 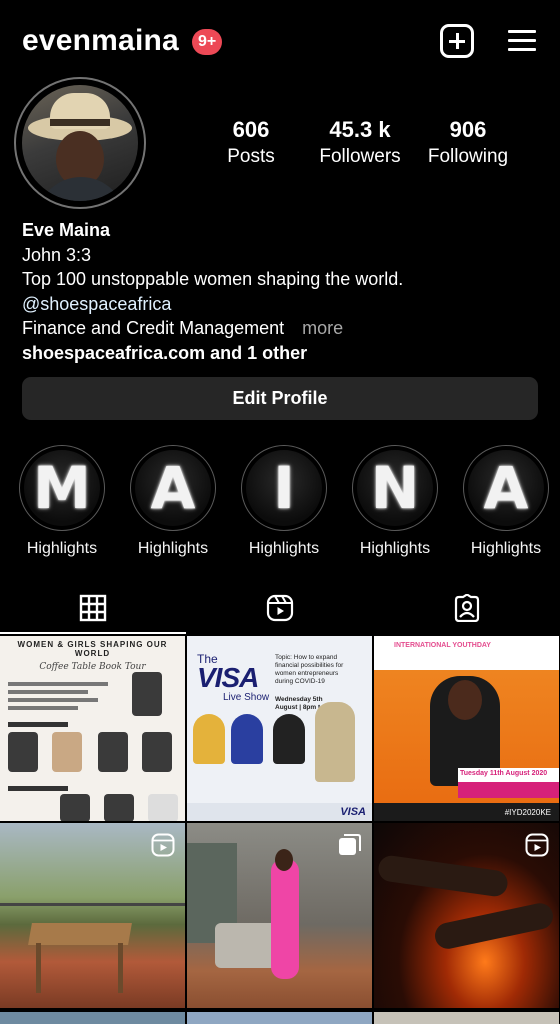 I want to click on followers-count: 45.3 k Followers, so click(x=360, y=142).